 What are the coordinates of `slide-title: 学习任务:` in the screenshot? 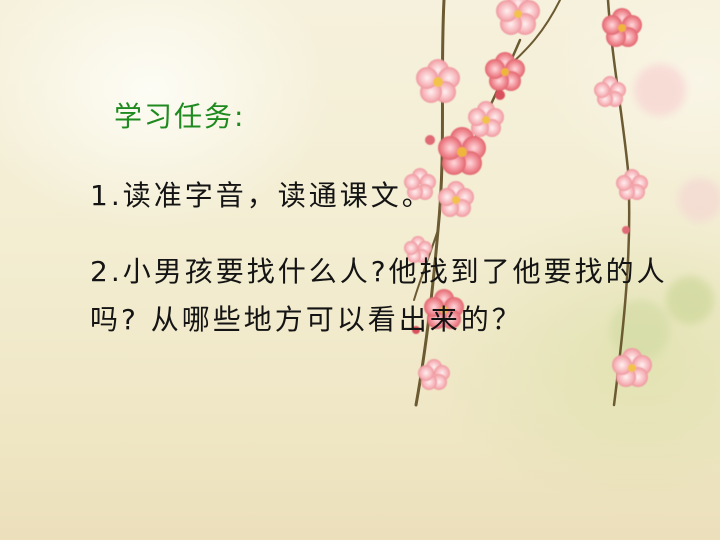 It's located at (180, 116).